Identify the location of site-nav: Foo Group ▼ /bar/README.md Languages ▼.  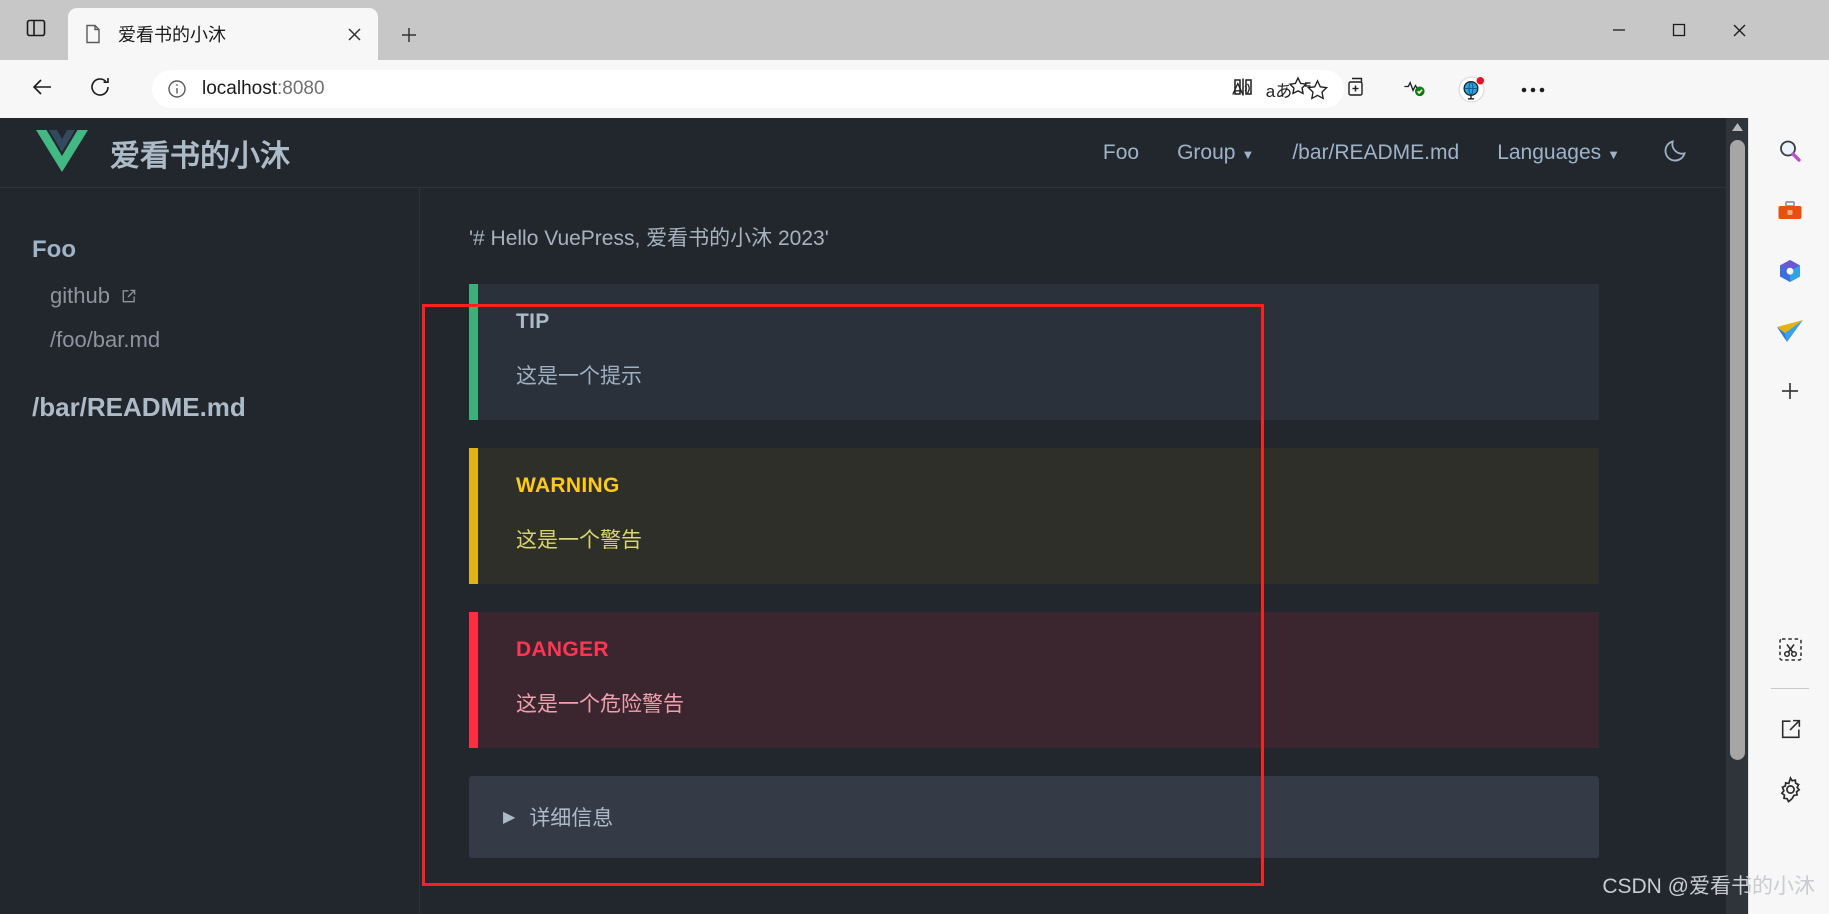
(1397, 153).